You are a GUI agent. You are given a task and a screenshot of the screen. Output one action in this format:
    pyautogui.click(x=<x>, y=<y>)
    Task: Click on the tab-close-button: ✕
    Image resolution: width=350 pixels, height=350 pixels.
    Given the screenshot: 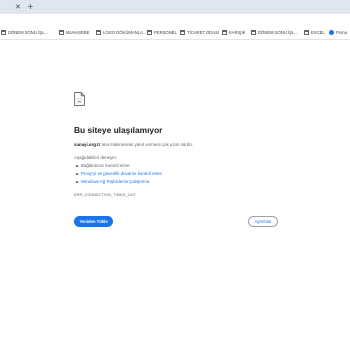 What is the action you would take?
    pyautogui.click(x=18, y=7)
    